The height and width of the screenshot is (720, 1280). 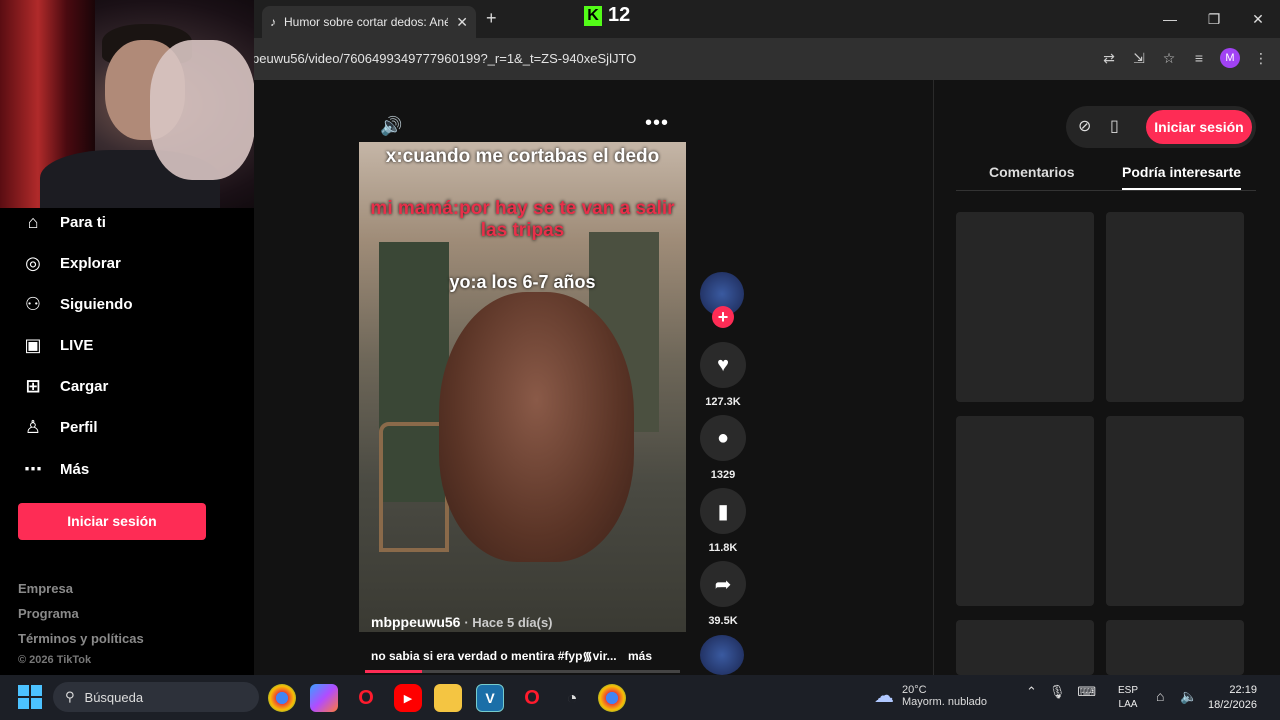 I want to click on weather-desc: Mayorm. nublado, so click(x=944, y=701).